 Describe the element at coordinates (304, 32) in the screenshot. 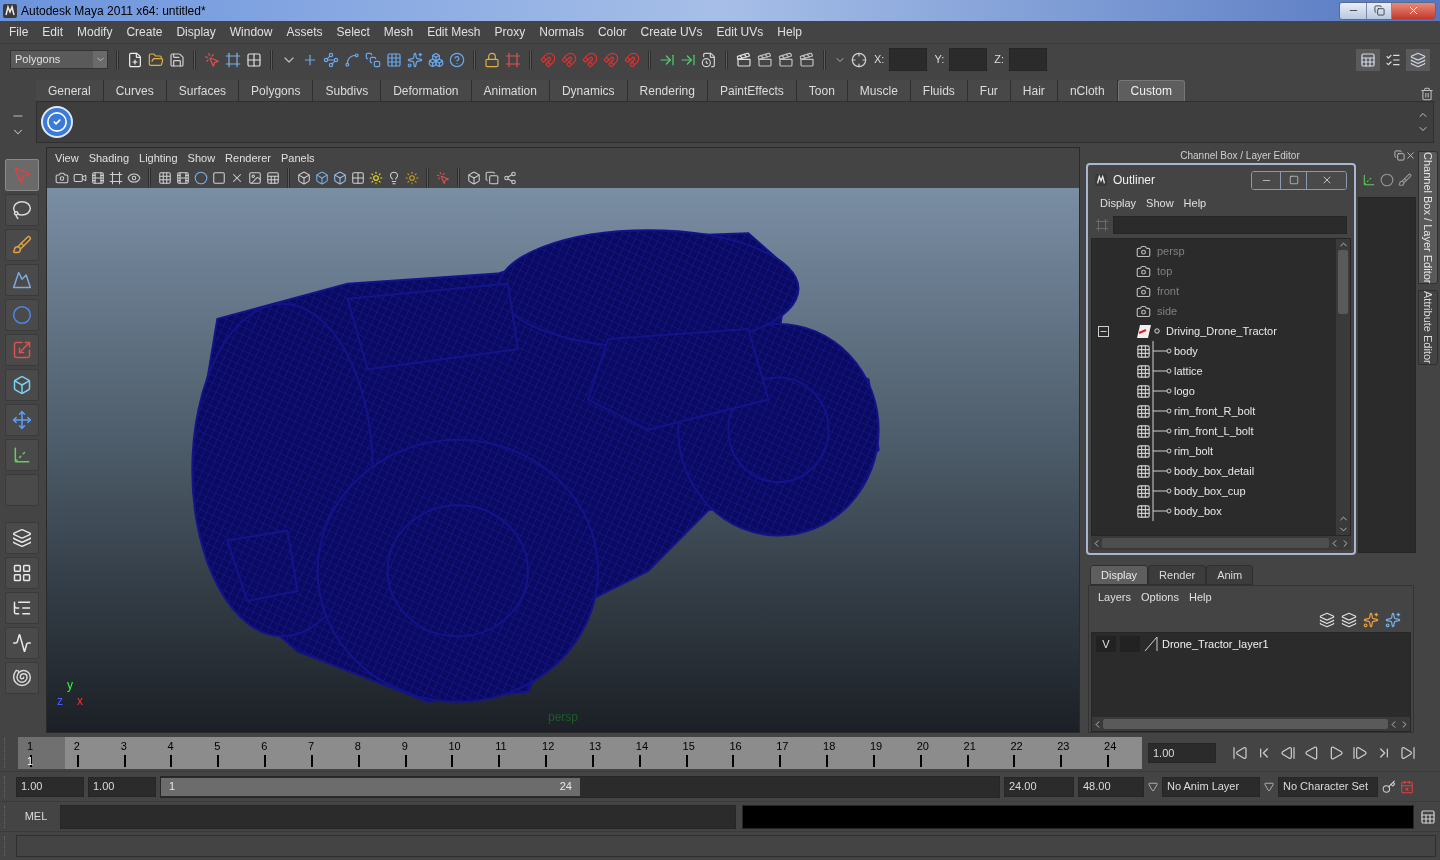

I see `menu-item: Assets` at that location.